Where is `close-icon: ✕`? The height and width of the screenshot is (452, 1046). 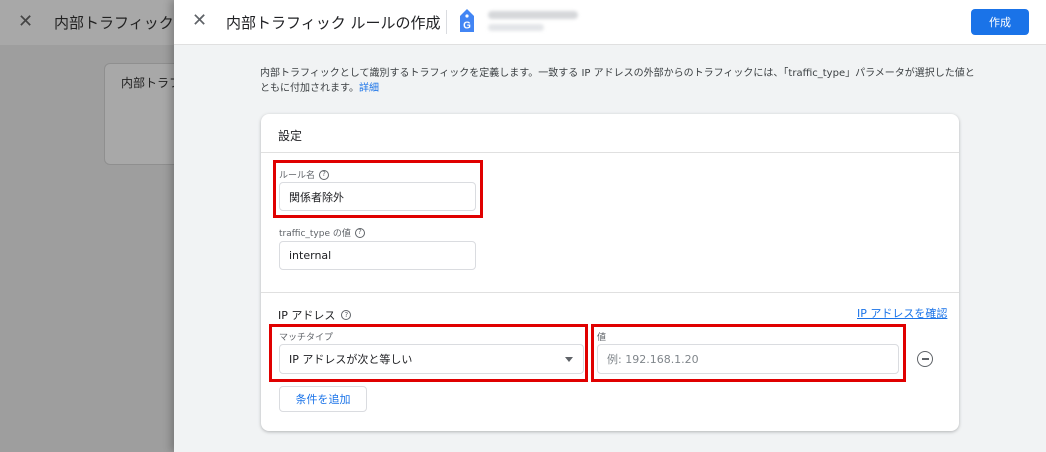
close-icon: ✕ is located at coordinates (199, 21).